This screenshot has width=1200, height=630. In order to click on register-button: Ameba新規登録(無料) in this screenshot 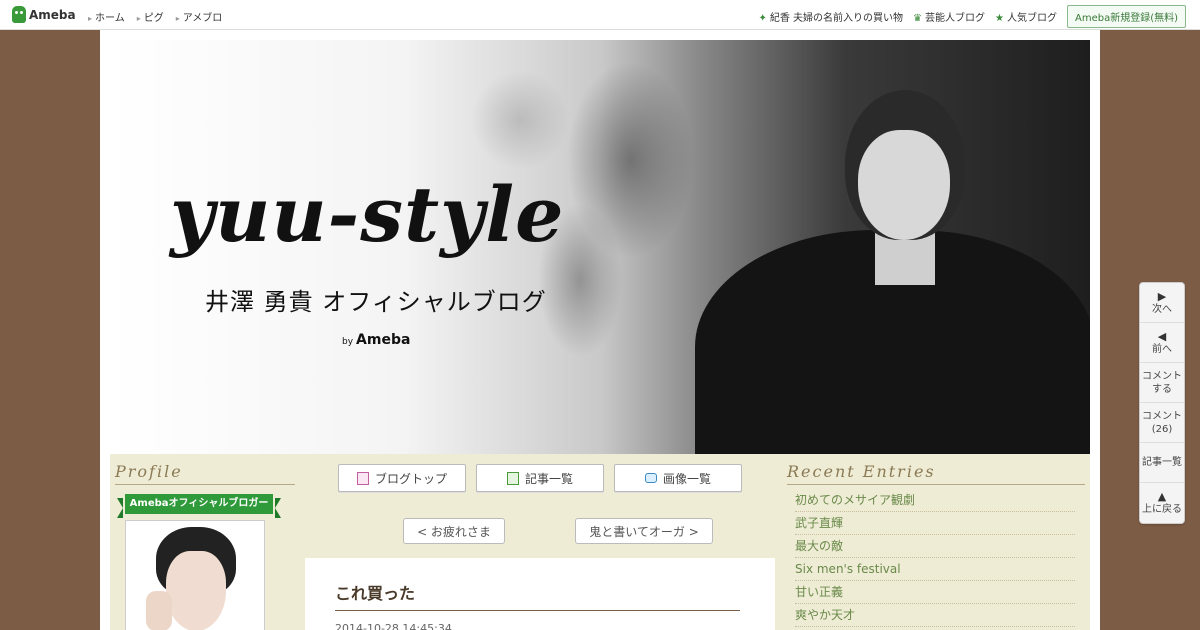, I will do `click(1126, 16)`.